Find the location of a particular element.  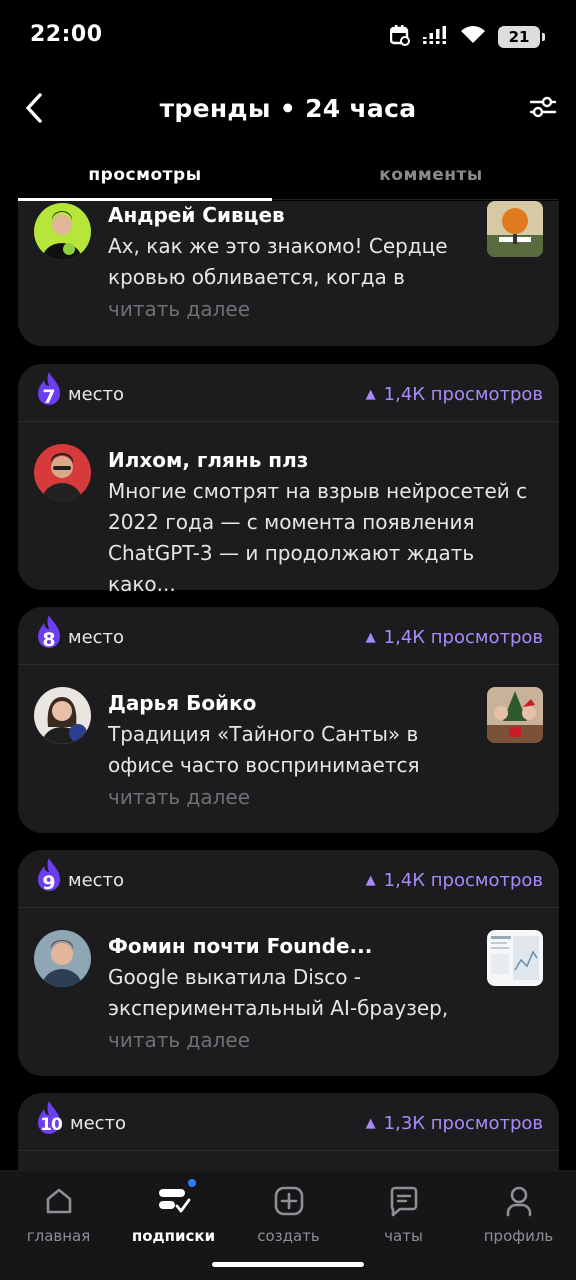

rank-badge: 8 is located at coordinates (49, 635).